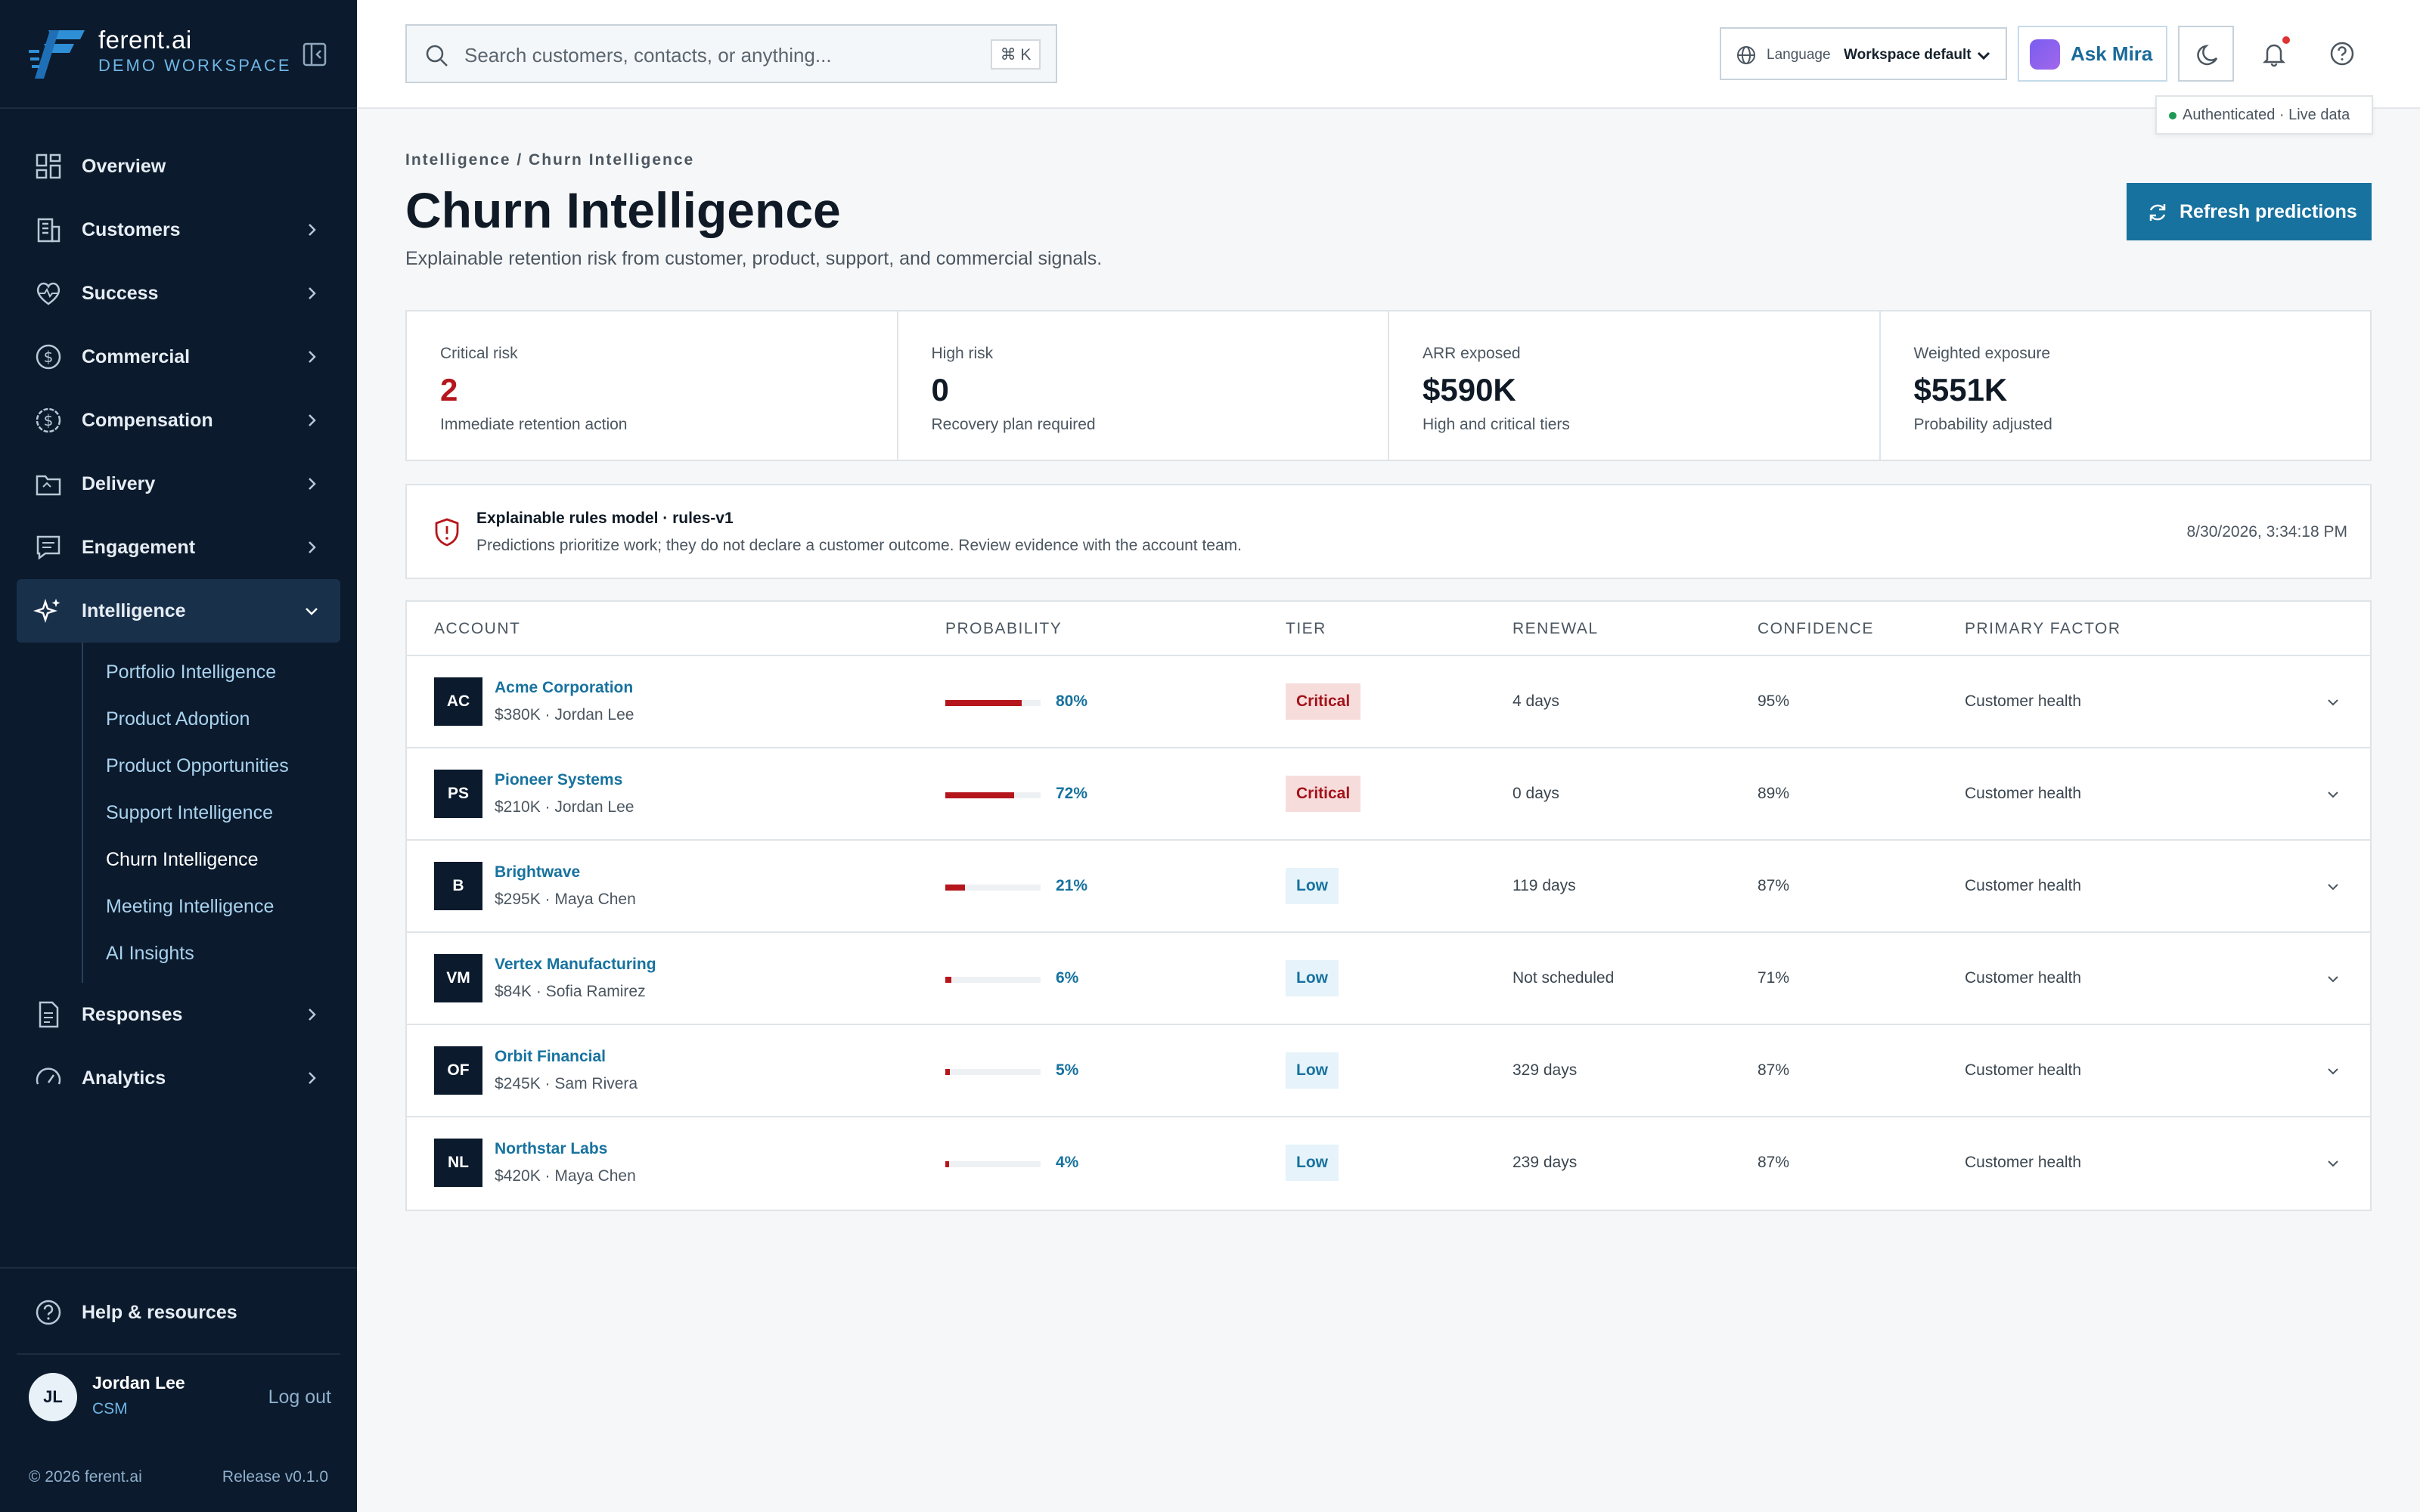  Describe the element at coordinates (211, 859) in the screenshot. I see `sidebar-subitem-churn-intelligence: Churn Intelligence` at that location.